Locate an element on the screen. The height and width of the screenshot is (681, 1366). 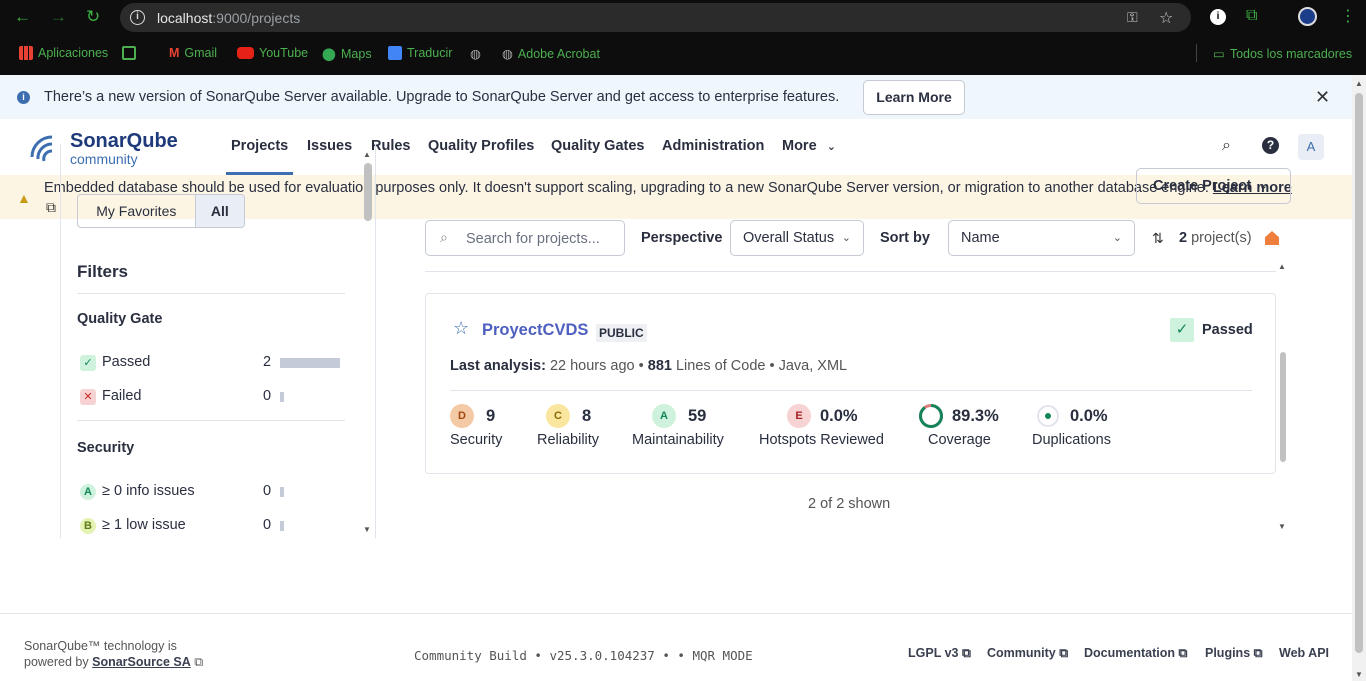
perspective-label: Perspective is located at coordinates (682, 238).